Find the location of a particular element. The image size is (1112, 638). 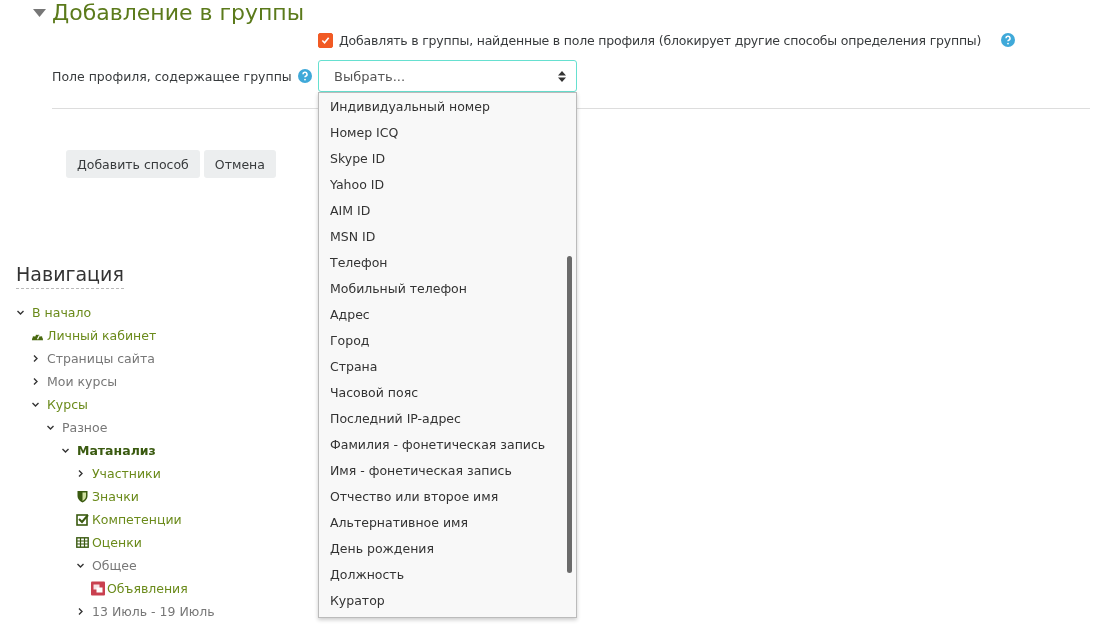

dropdown-option: Альтернативное имя is located at coordinates (447, 523).